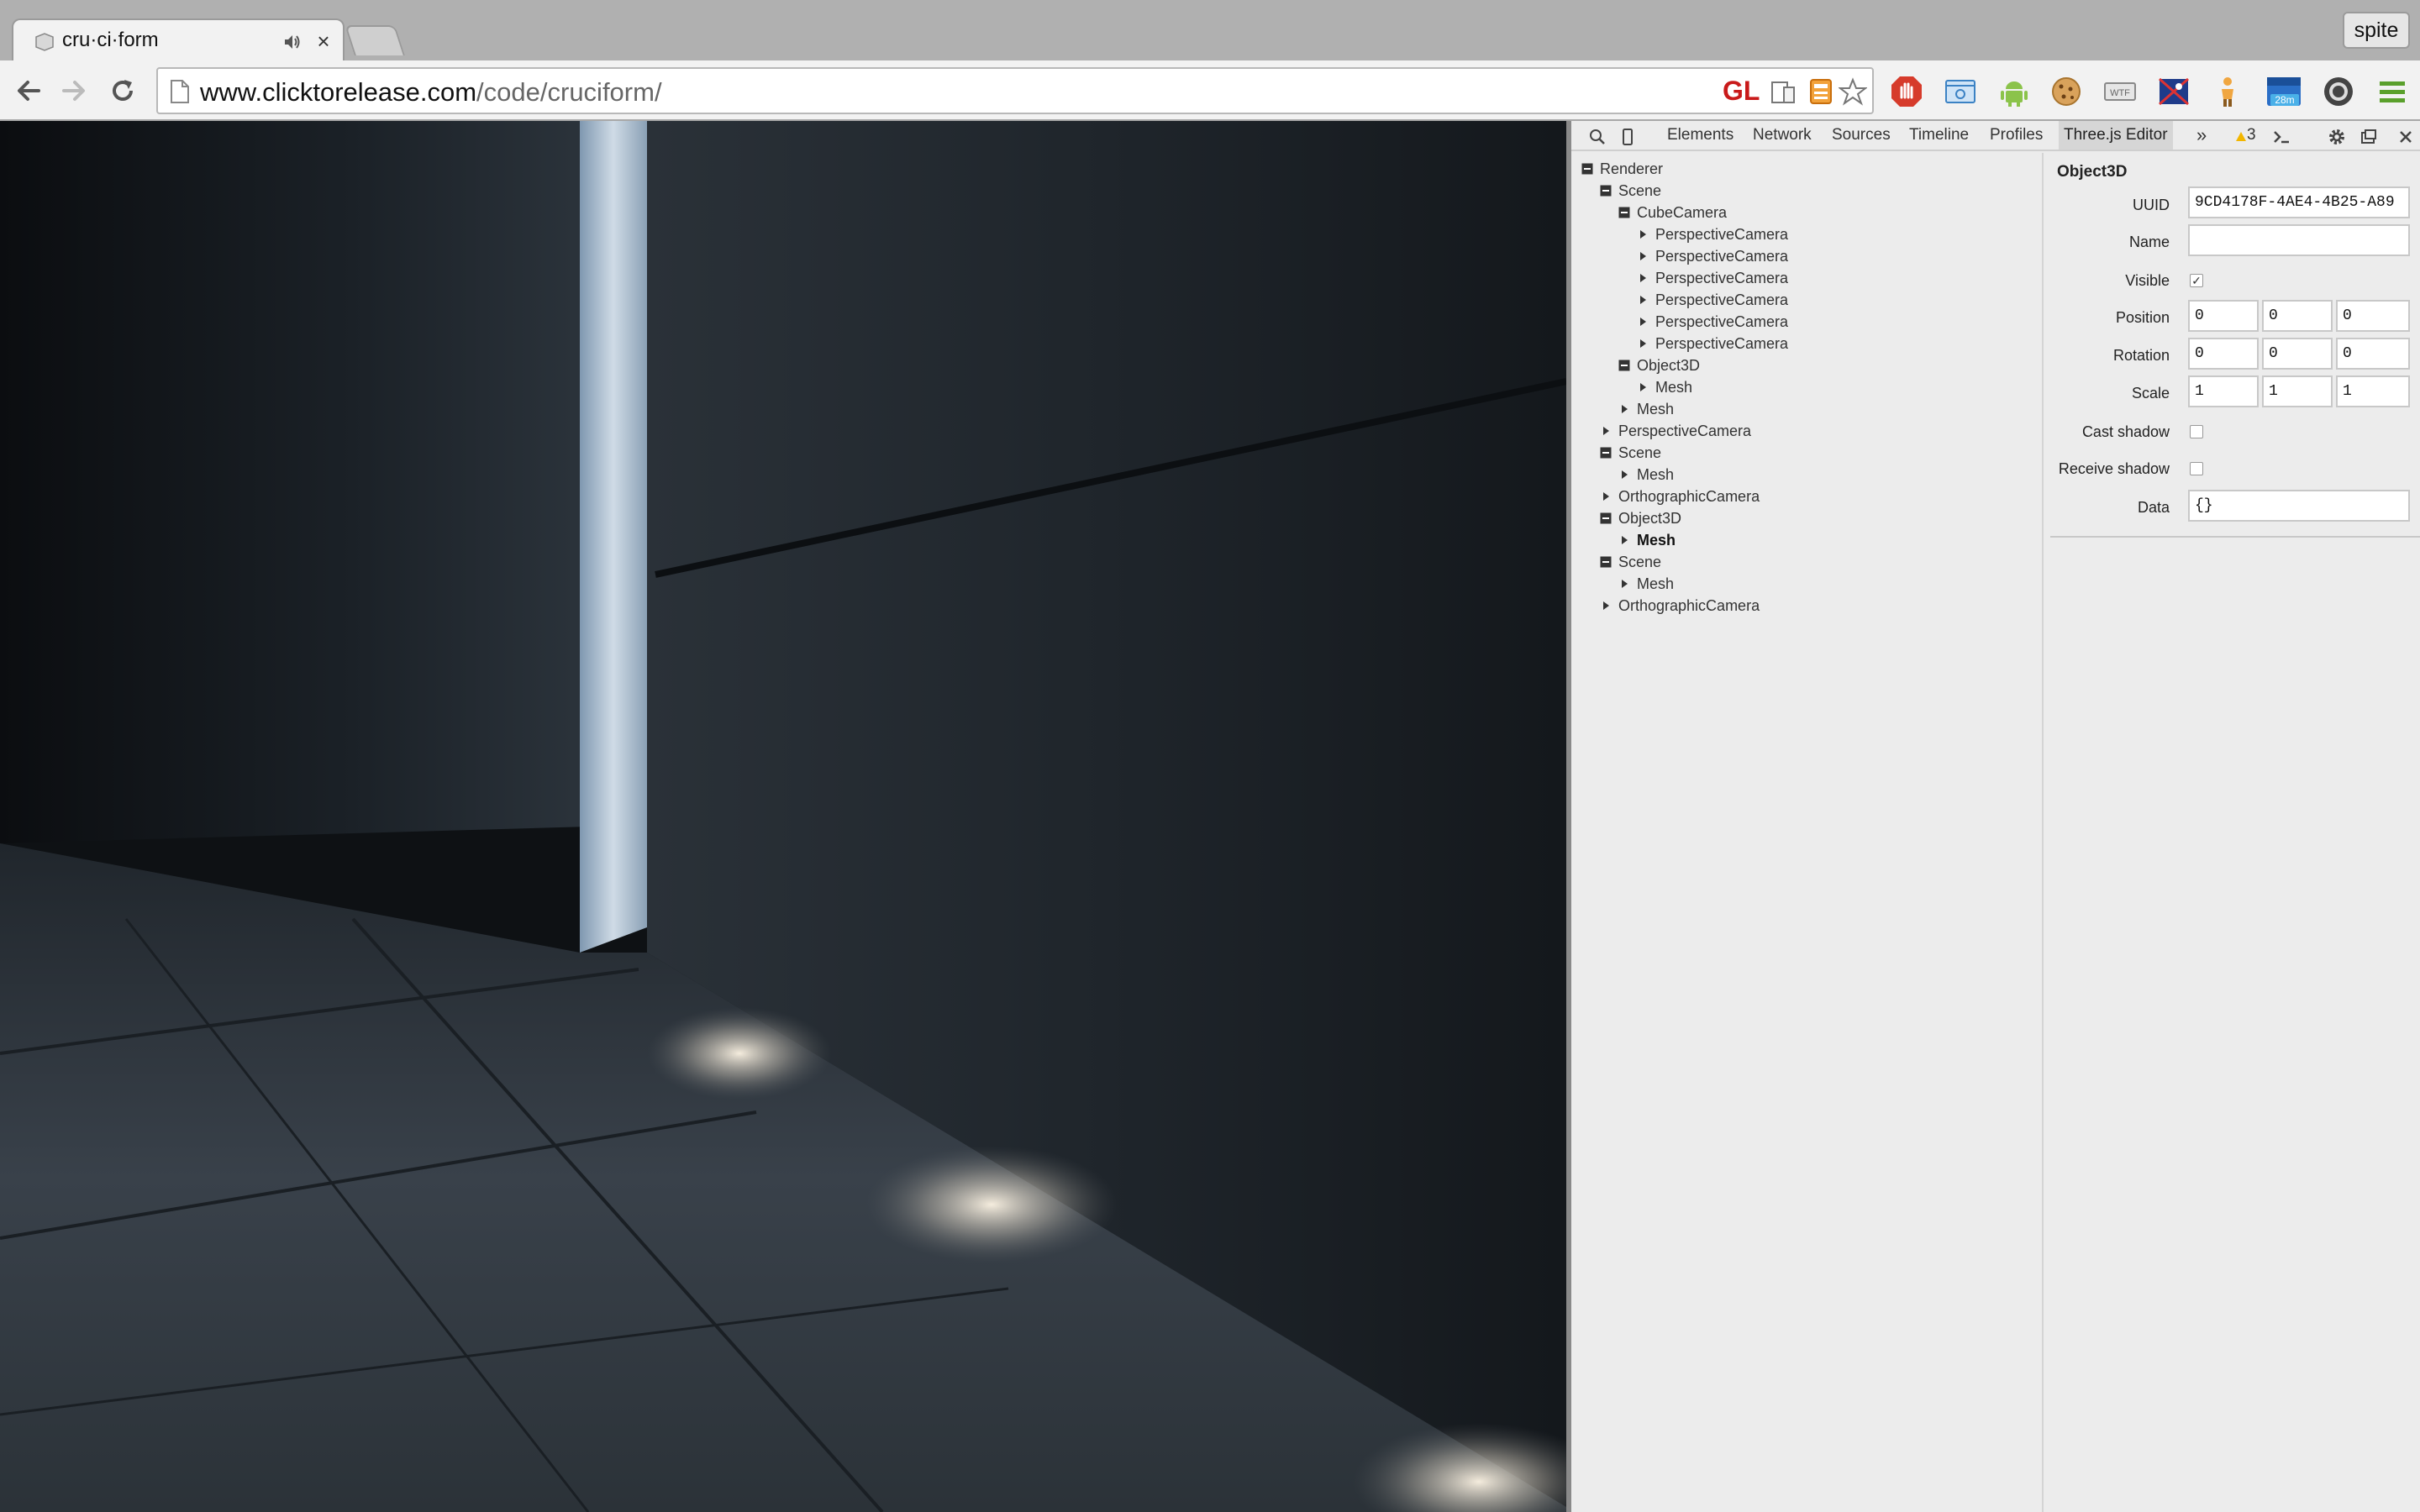 Image resolution: width=2420 pixels, height=1512 pixels. I want to click on webgl-inspector-icon: GL, so click(1741, 91).